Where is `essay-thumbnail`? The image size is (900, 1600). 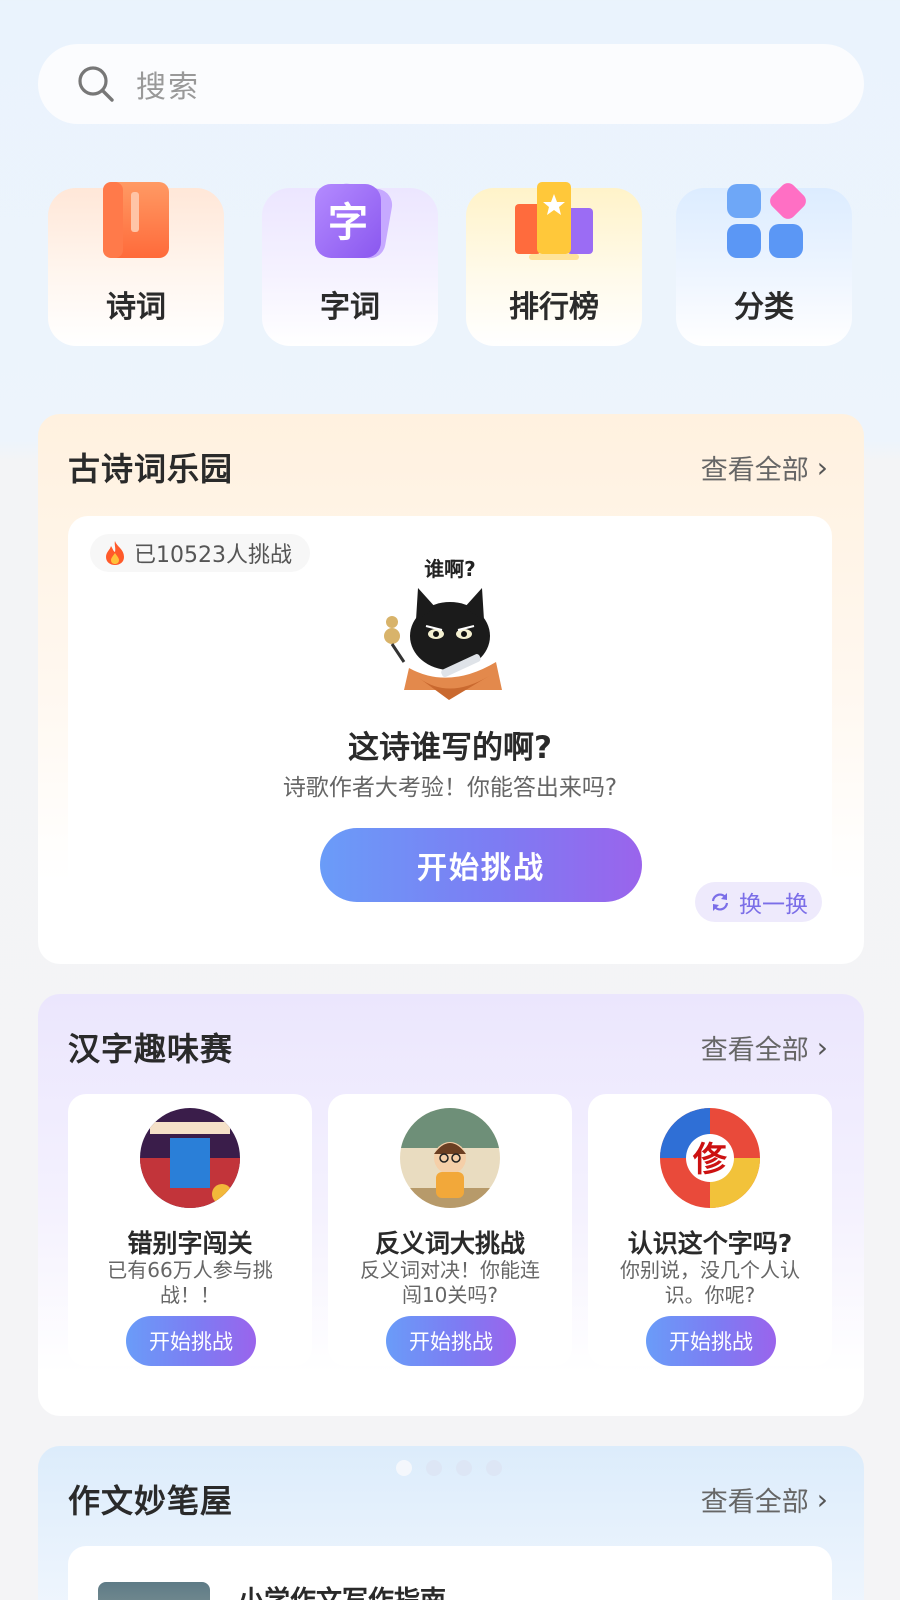 essay-thumbnail is located at coordinates (154, 1591).